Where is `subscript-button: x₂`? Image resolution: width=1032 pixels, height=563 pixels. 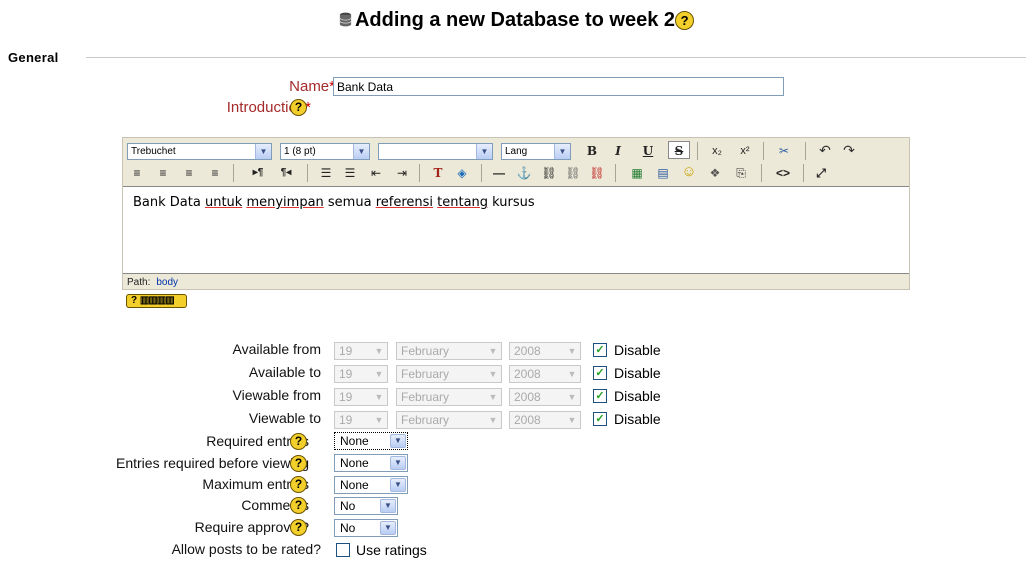
subscript-button: x₂ is located at coordinates (717, 151).